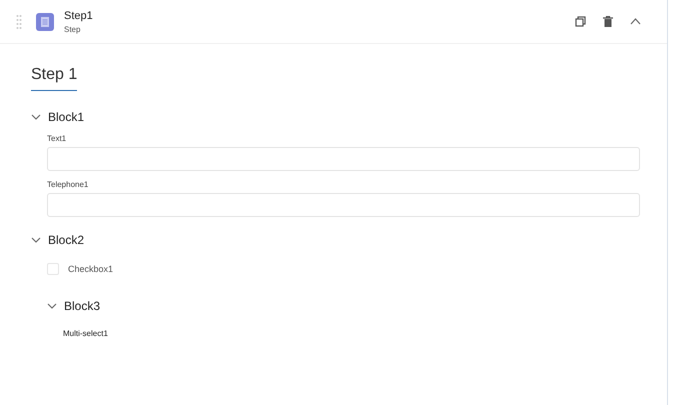 The image size is (693, 405). Describe the element at coordinates (19, 22) in the screenshot. I see `drag-handle-icon` at that location.